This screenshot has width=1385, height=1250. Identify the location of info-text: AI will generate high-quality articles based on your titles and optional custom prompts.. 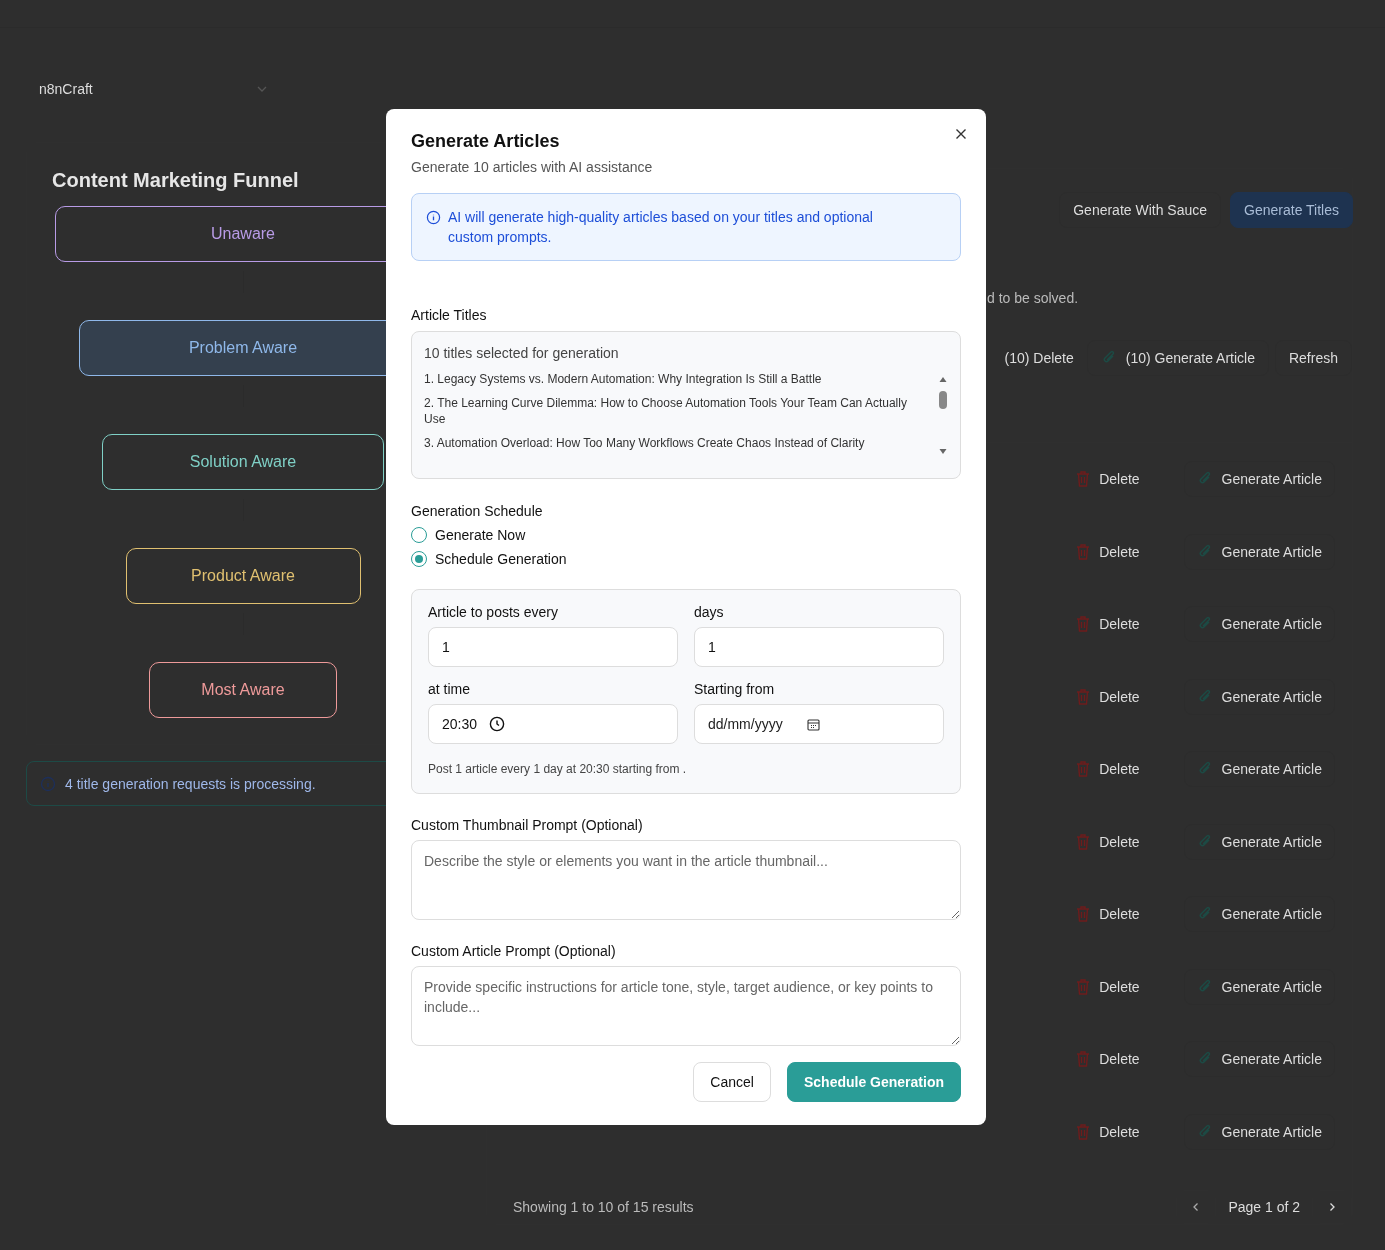
(661, 227).